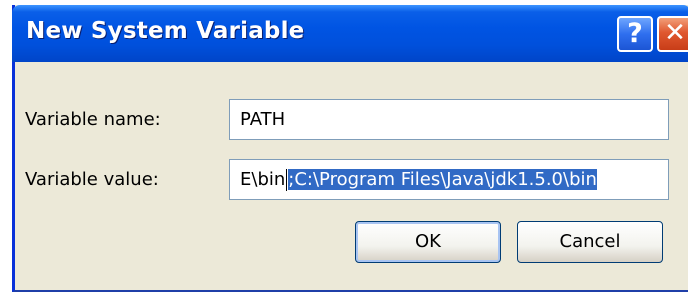 The height and width of the screenshot is (292, 688). I want to click on variable-value-unselected-text: E\bin, so click(263, 179).